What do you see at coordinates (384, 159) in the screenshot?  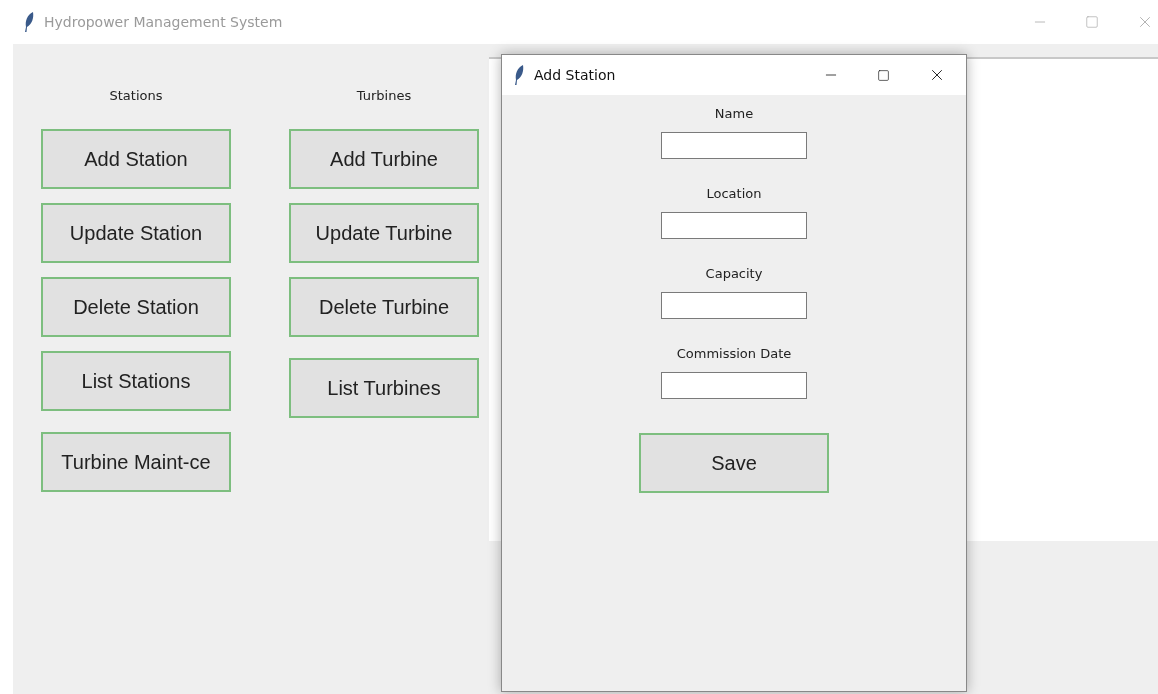 I see `action-button: Add Turbine` at bounding box center [384, 159].